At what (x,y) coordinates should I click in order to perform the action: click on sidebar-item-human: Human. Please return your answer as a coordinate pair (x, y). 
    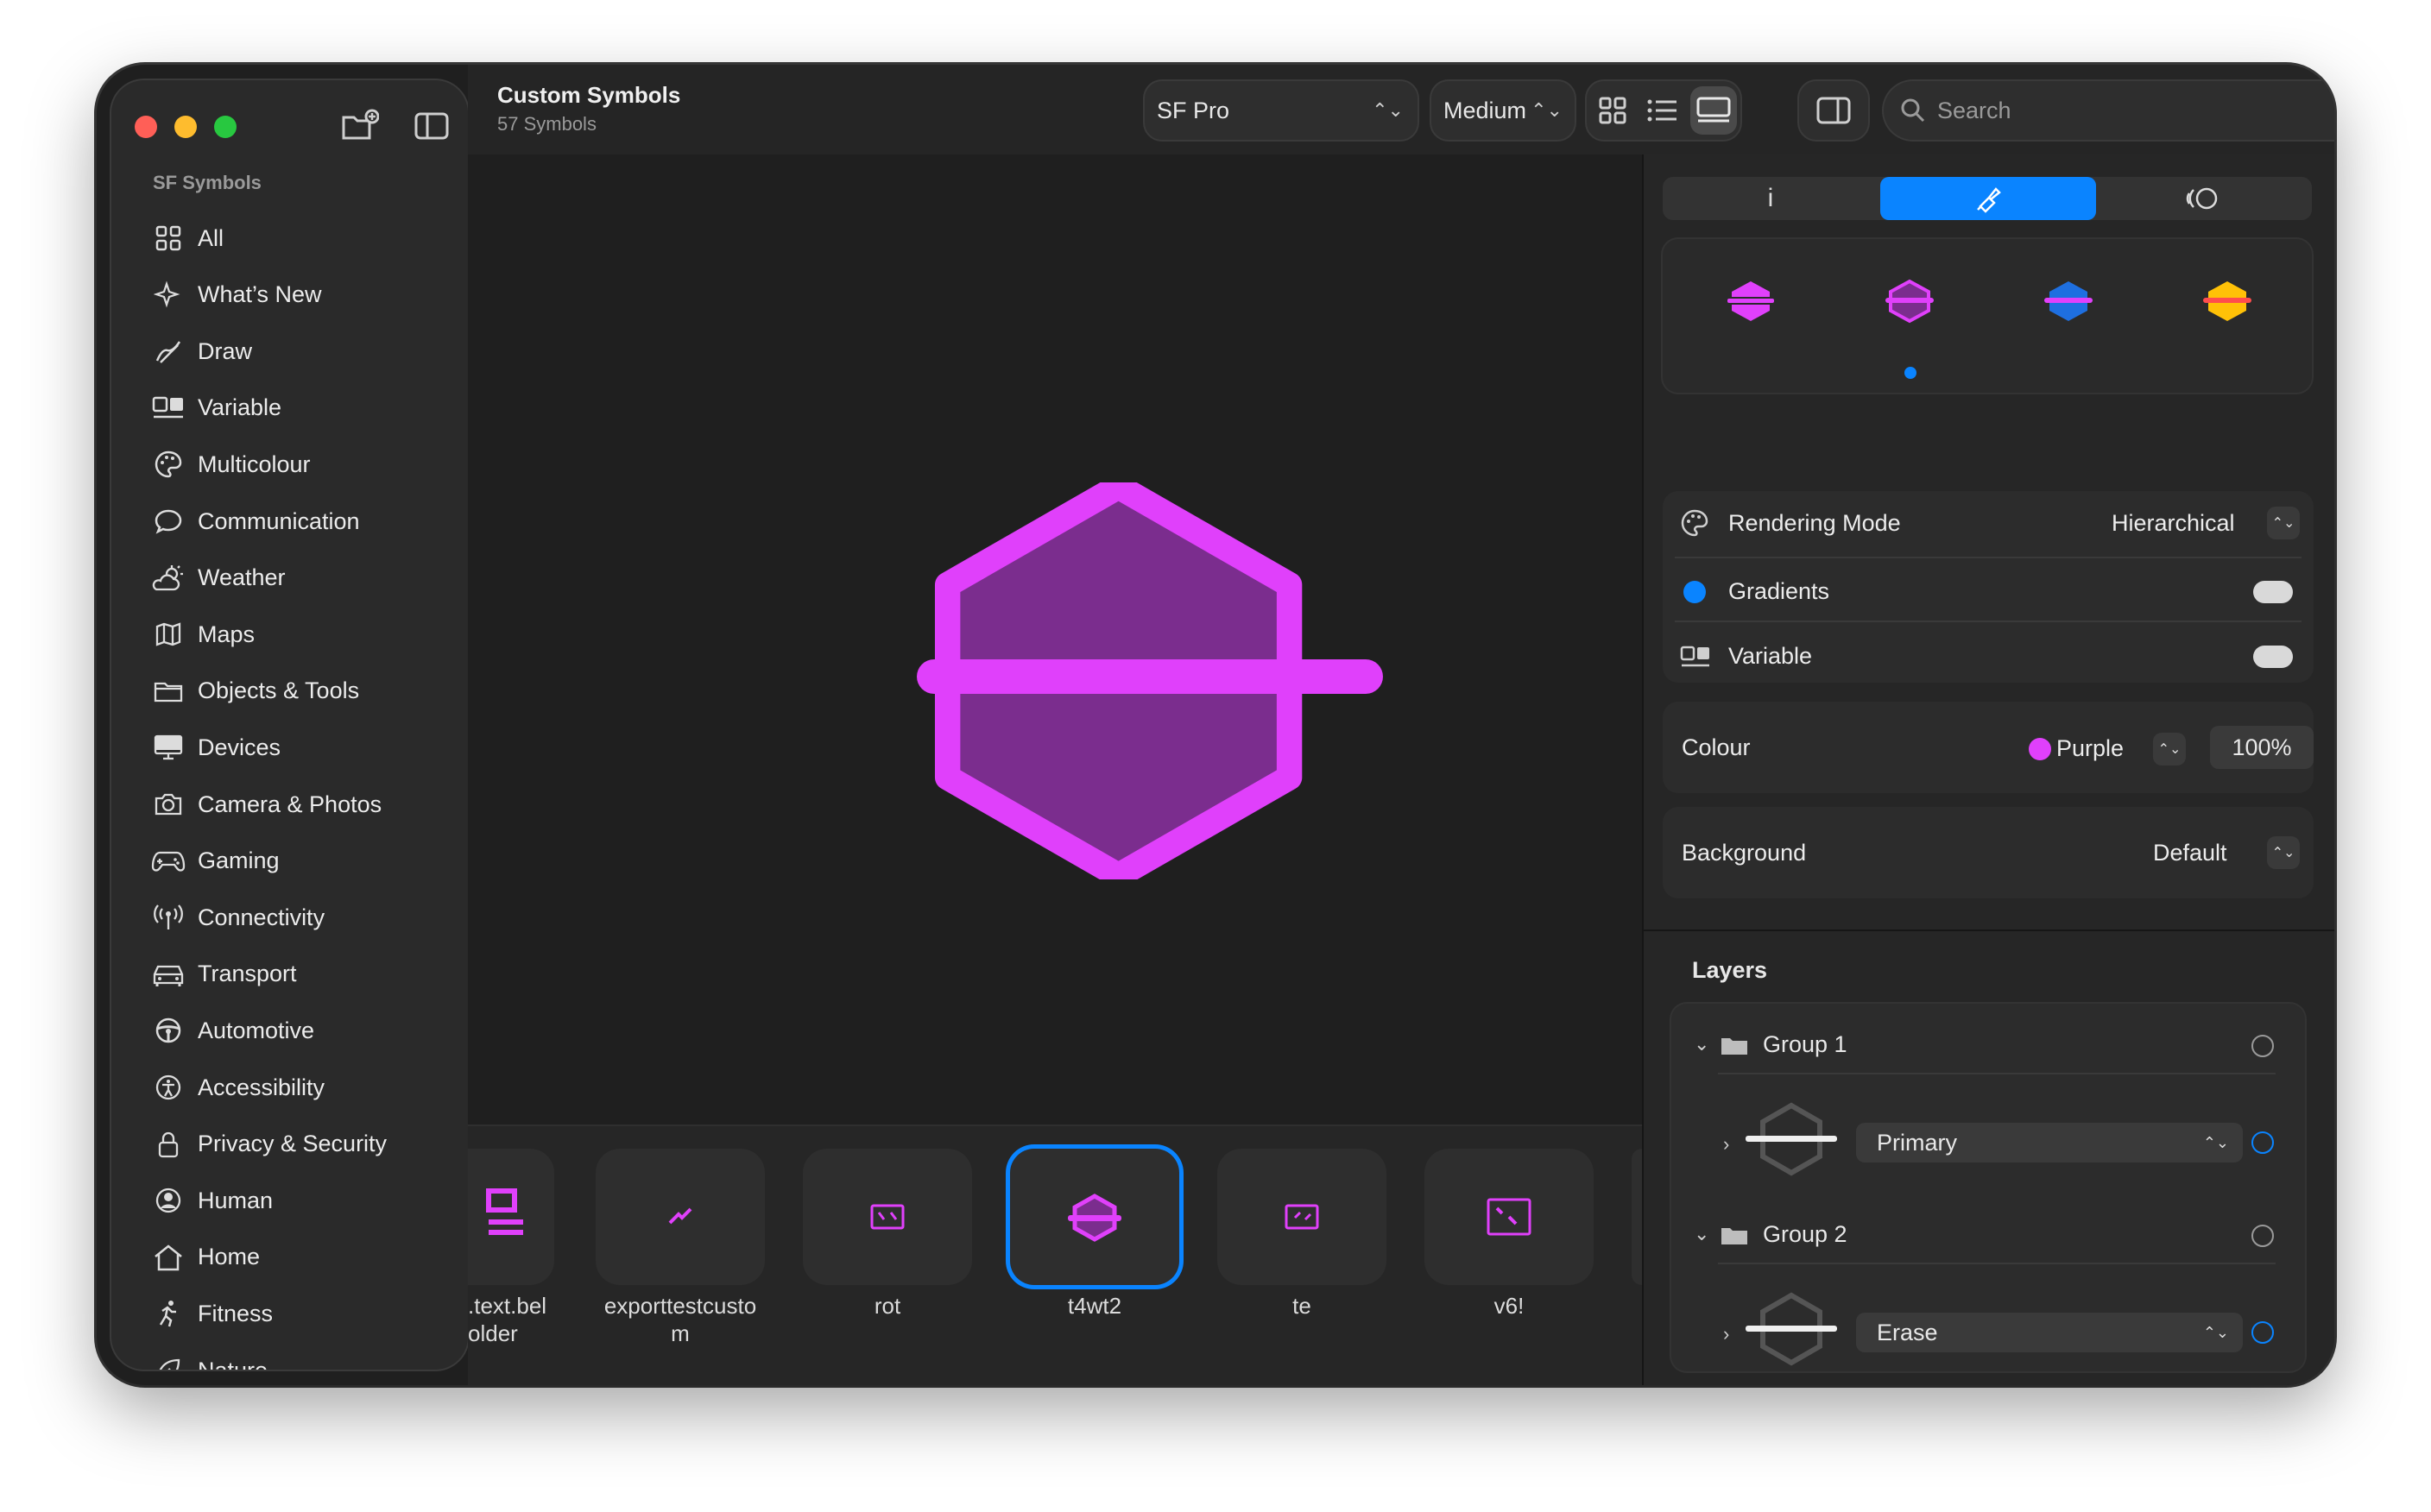
    Looking at the image, I should click on (300, 1200).